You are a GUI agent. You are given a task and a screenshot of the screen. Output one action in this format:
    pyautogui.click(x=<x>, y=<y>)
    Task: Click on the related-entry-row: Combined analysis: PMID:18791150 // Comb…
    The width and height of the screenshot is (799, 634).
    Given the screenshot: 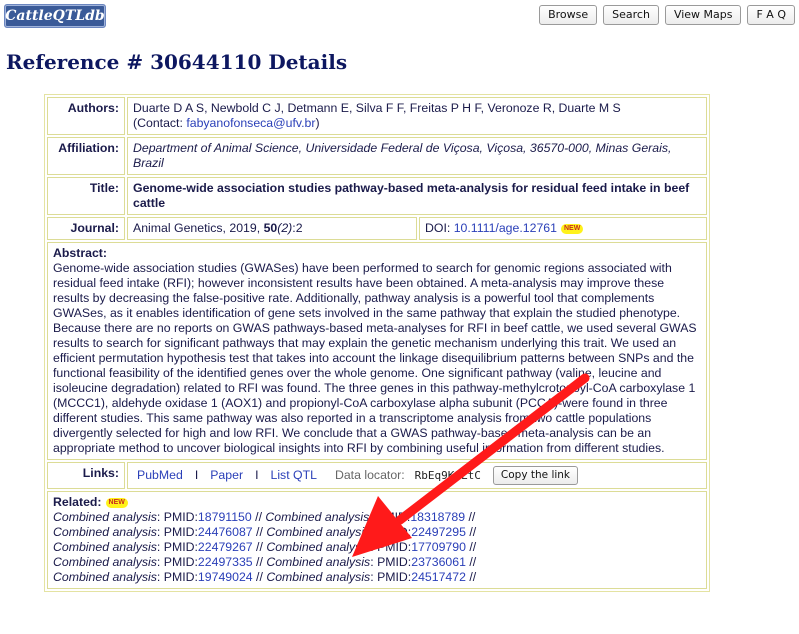 What is the action you would take?
    pyautogui.click(x=377, y=517)
    